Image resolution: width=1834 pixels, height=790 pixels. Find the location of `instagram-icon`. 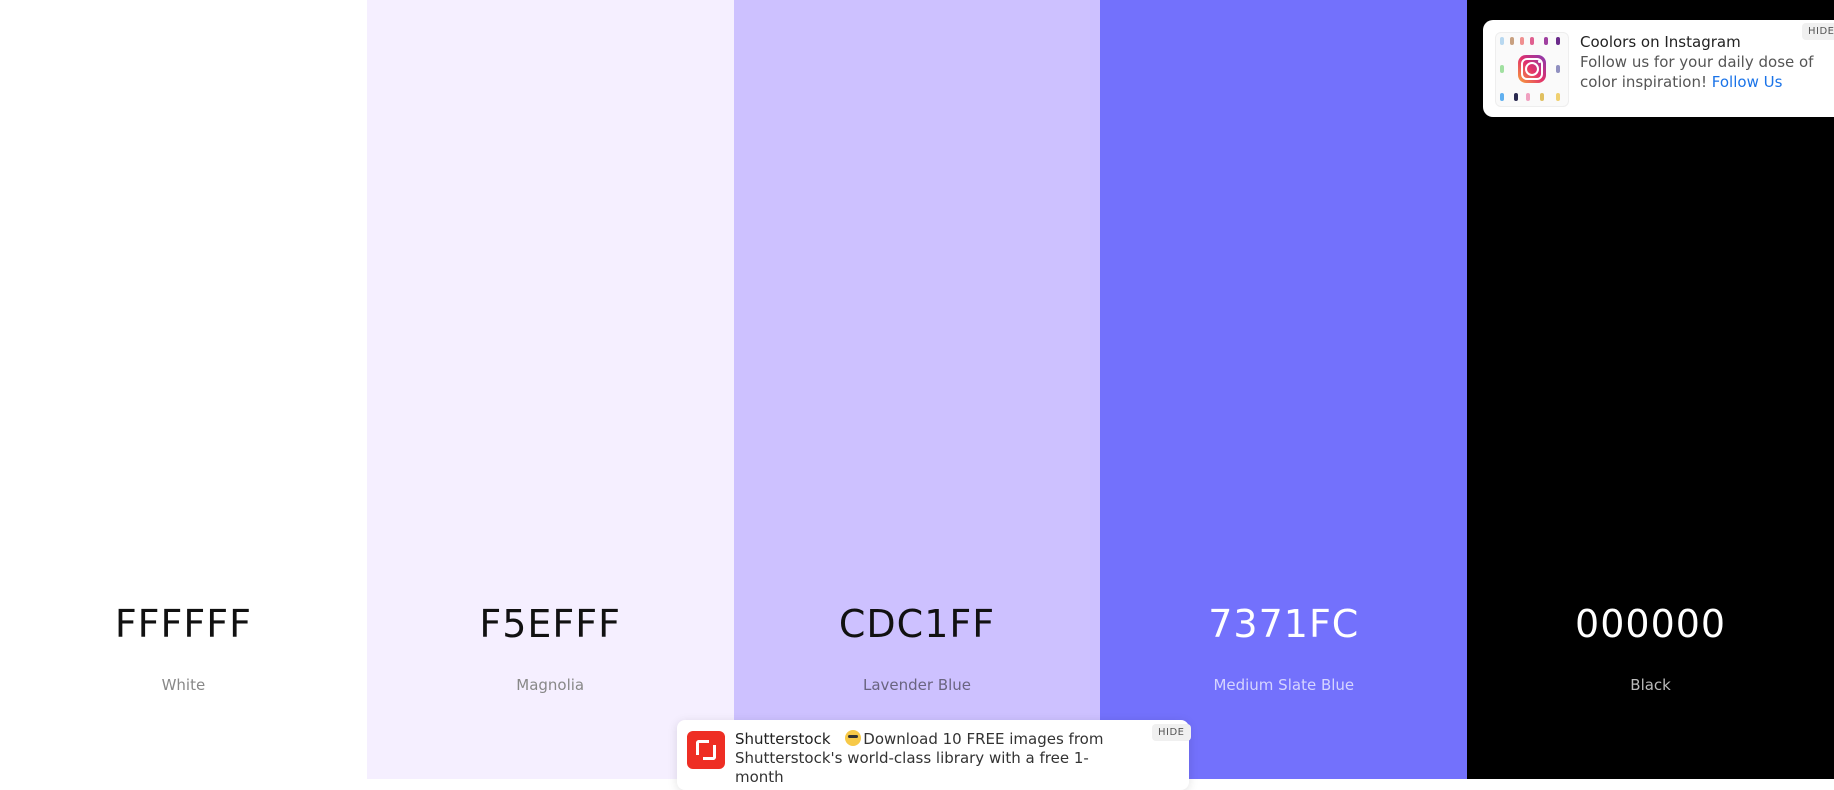

instagram-icon is located at coordinates (1532, 69).